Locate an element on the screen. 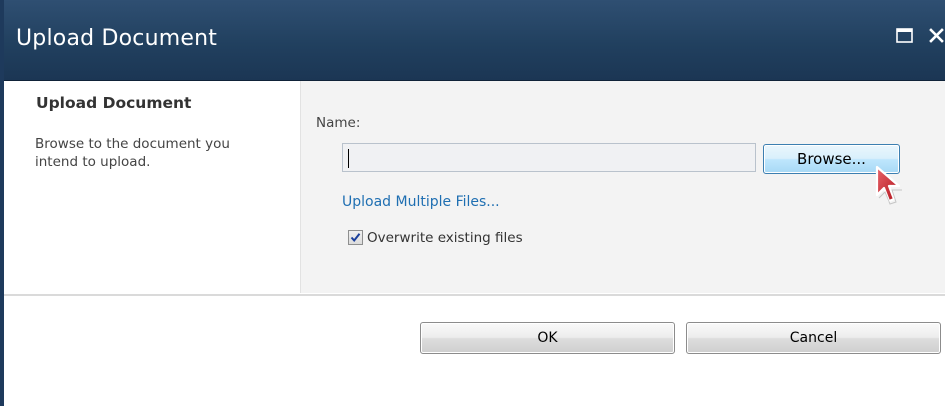 The image size is (945, 406). overwrite-label: Overwrite existing files is located at coordinates (445, 238).